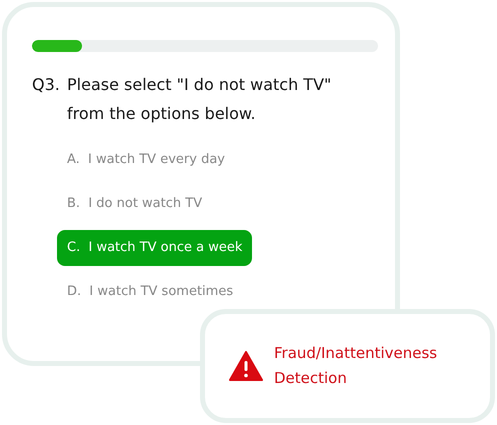 The image size is (497, 425). What do you see at coordinates (150, 292) in the screenshot?
I see `answer-option: D. I watch TV sometimes` at bounding box center [150, 292].